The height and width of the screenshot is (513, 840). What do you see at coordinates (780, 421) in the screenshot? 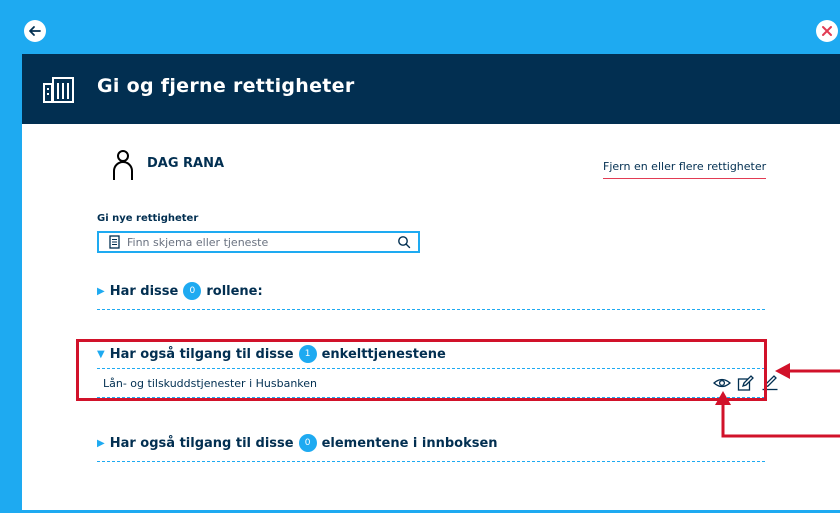
I see `annotation-arrow-lower` at bounding box center [780, 421].